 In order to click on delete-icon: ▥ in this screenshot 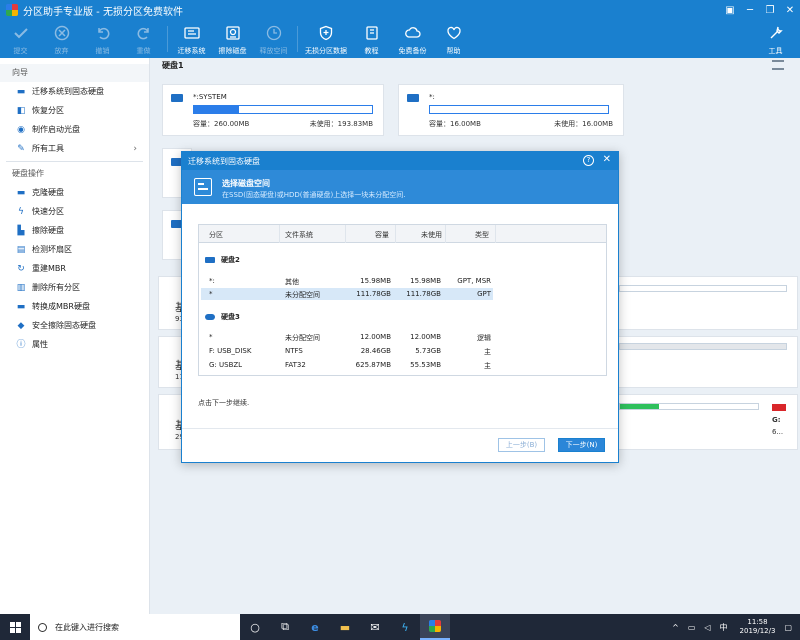, I will do `click(21, 287)`.